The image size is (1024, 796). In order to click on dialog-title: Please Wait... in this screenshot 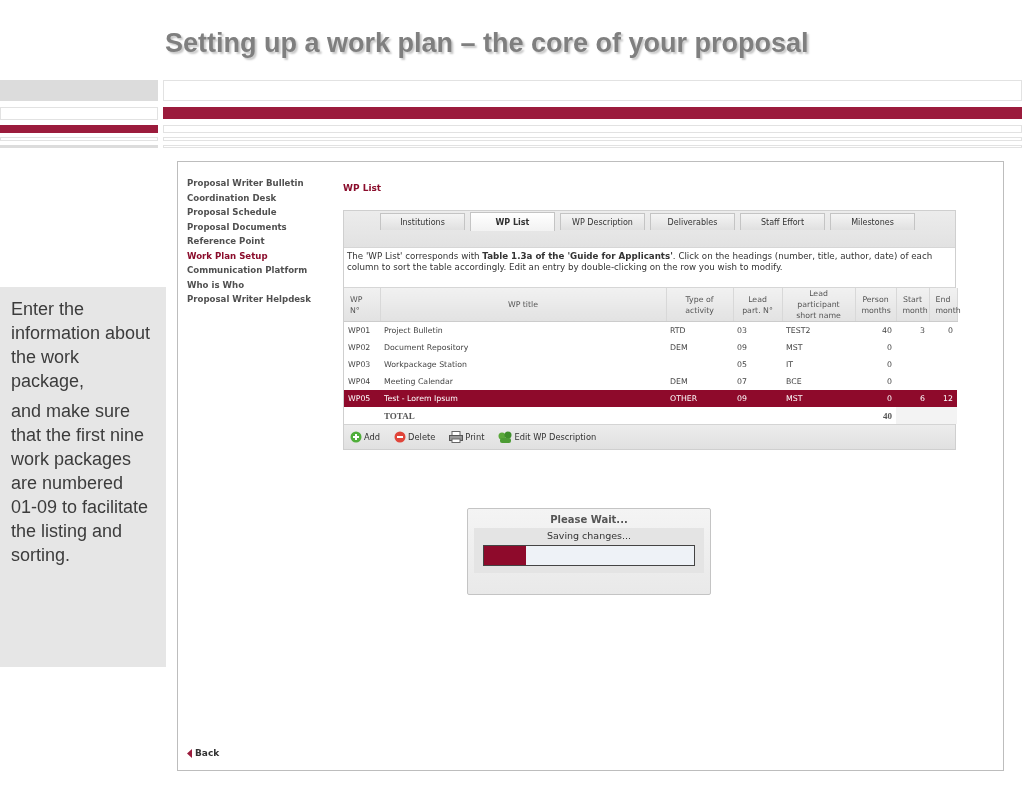, I will do `click(589, 520)`.